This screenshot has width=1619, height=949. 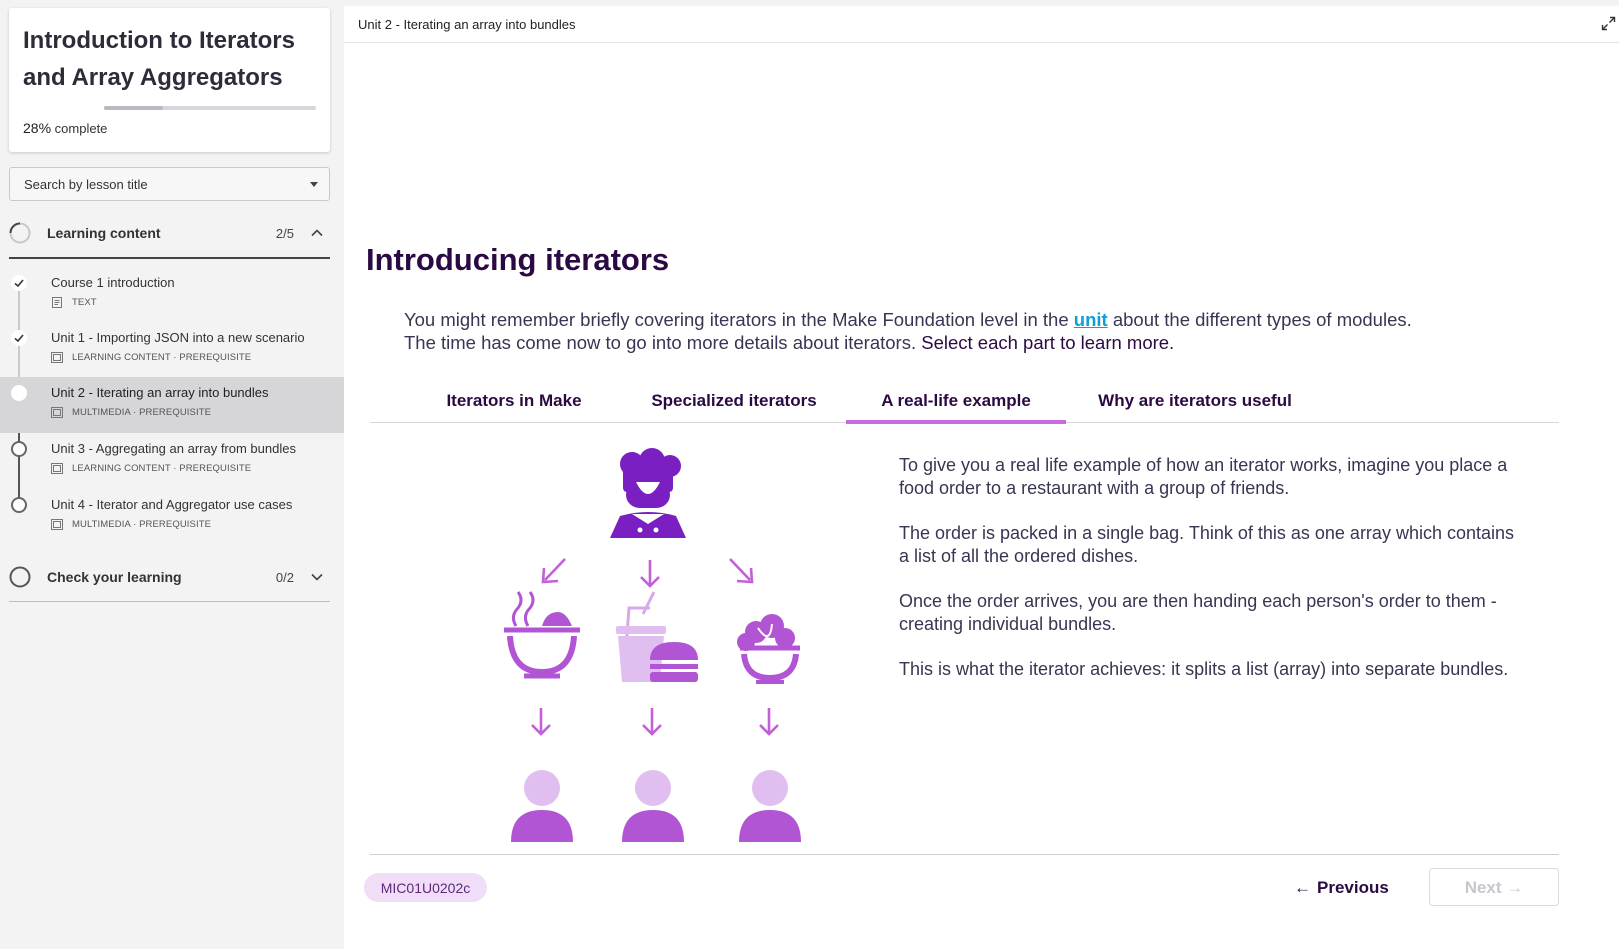 I want to click on drink-burger-icon, so click(x=657, y=636).